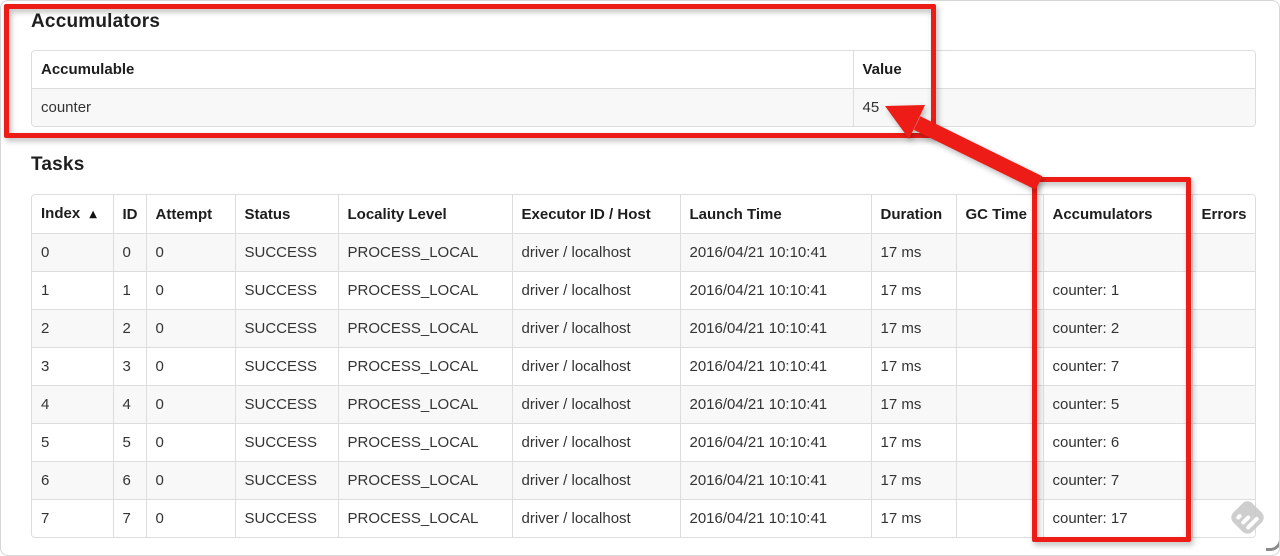 The width and height of the screenshot is (1280, 556). I want to click on cell-index: 1, so click(73, 290).